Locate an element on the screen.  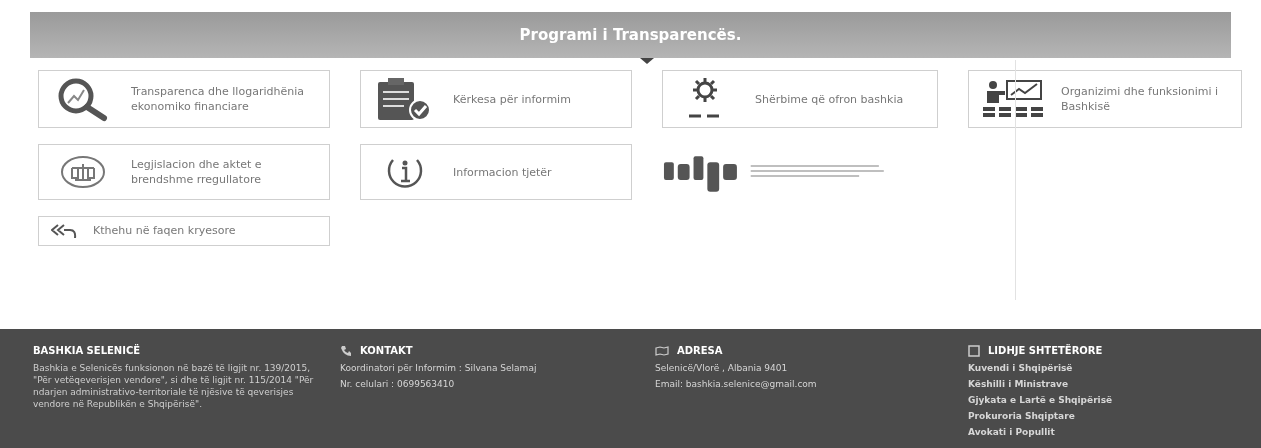
footer-heading: BASHKIA SELENICË is located at coordinates (87, 350).